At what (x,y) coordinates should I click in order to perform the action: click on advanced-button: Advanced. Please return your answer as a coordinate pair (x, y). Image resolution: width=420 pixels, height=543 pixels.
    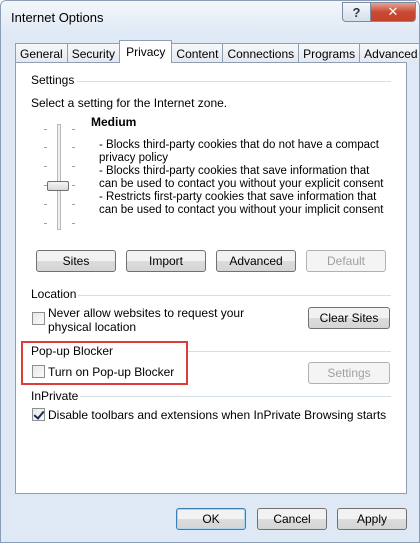
    Looking at the image, I should click on (256, 261).